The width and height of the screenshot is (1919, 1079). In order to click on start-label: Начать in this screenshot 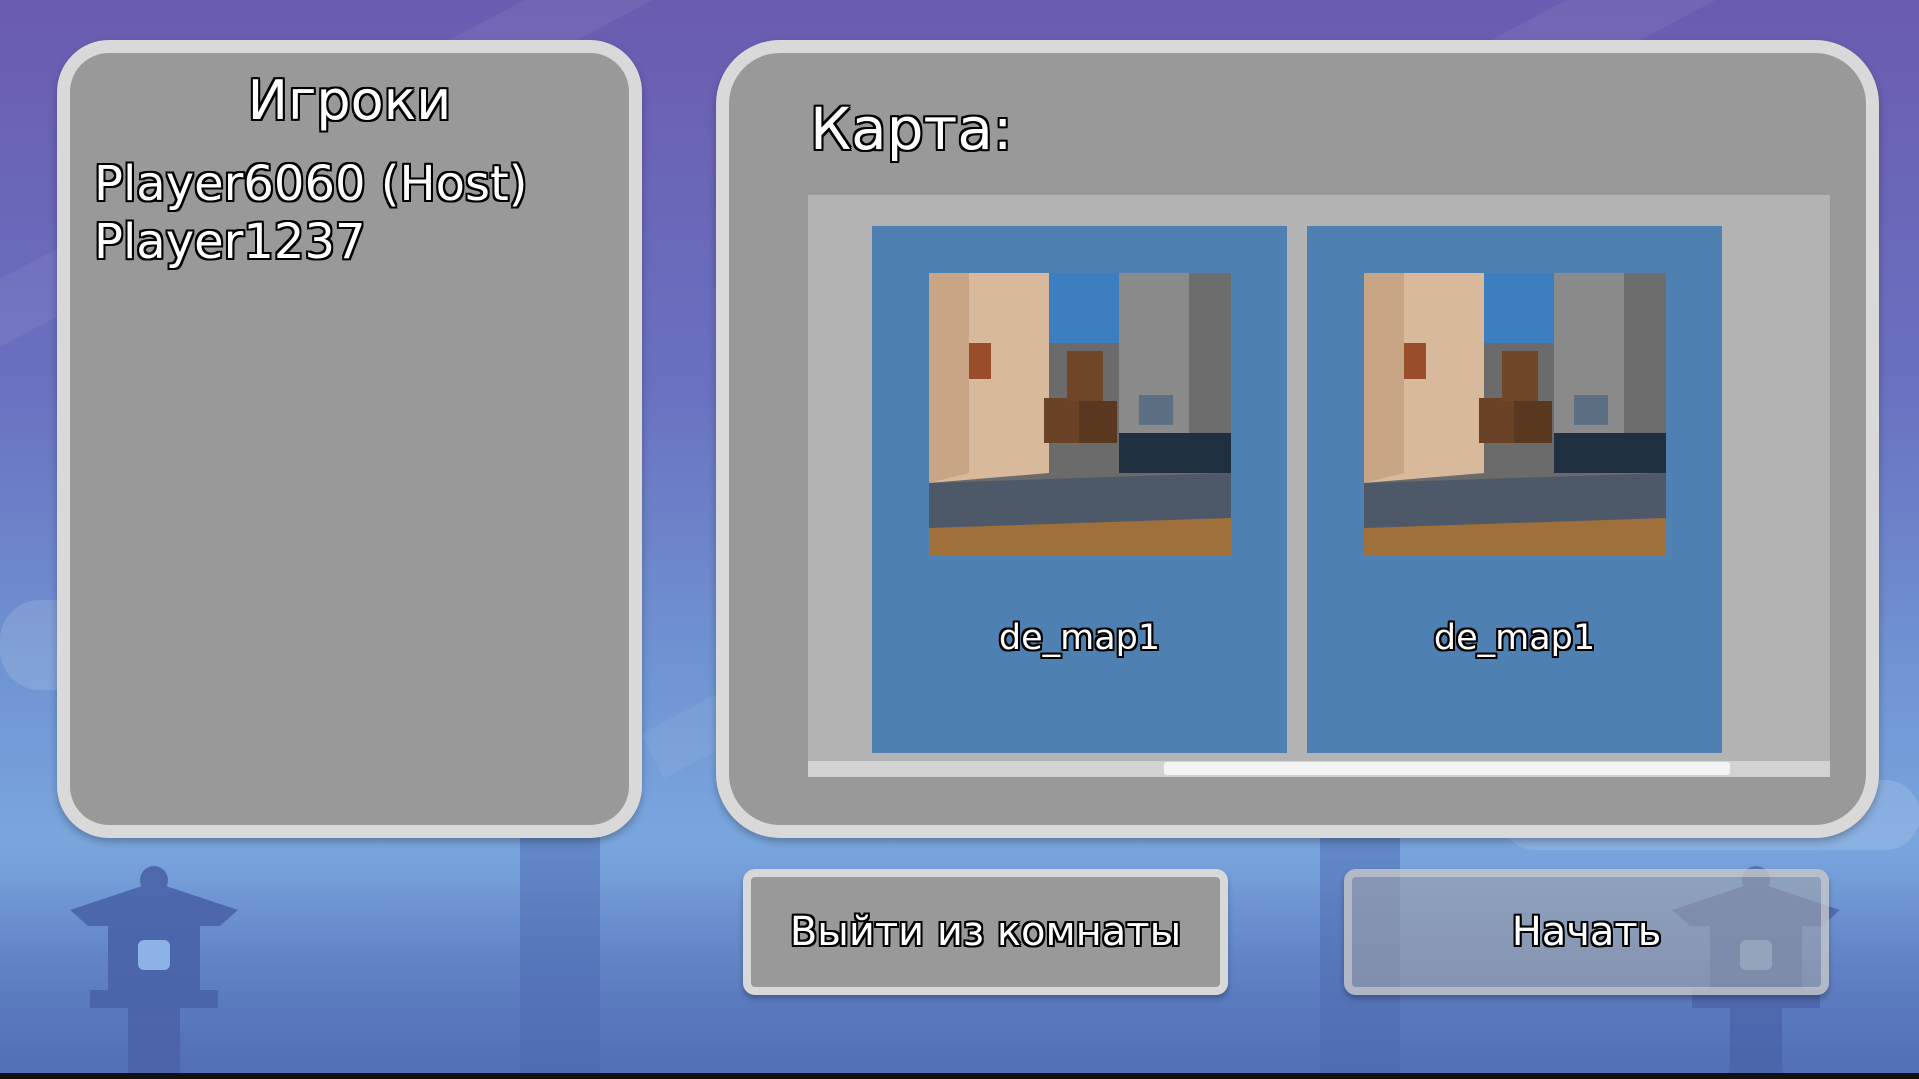, I will do `click(1586, 932)`.